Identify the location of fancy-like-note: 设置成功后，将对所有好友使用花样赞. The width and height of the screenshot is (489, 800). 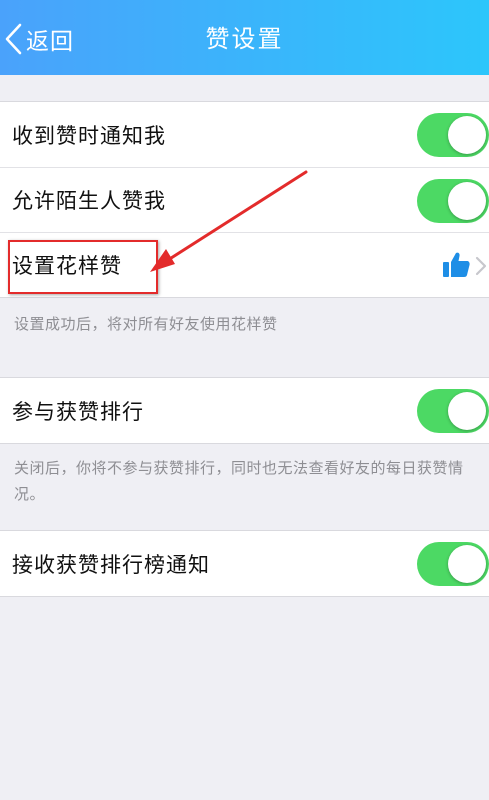
(146, 324).